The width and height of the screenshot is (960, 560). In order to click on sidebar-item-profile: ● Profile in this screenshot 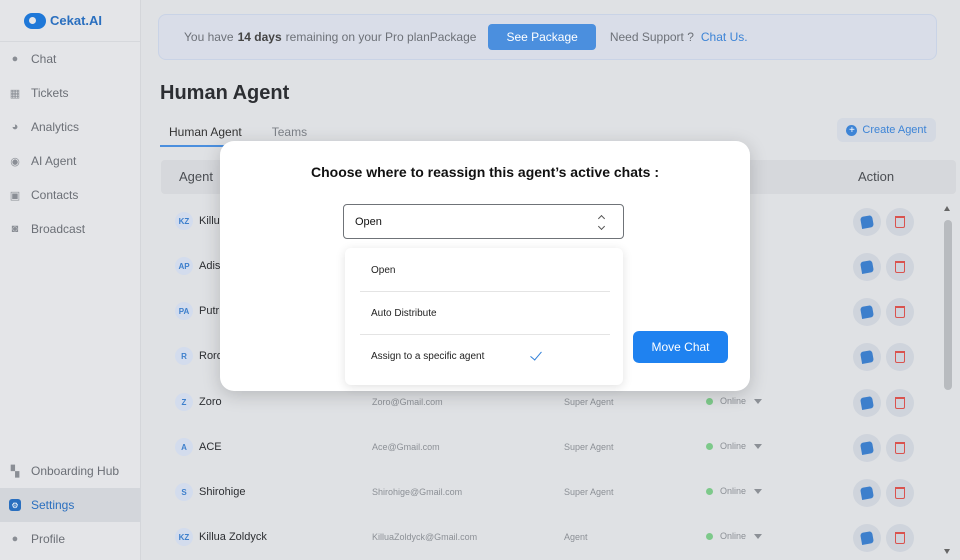, I will do `click(70, 539)`.